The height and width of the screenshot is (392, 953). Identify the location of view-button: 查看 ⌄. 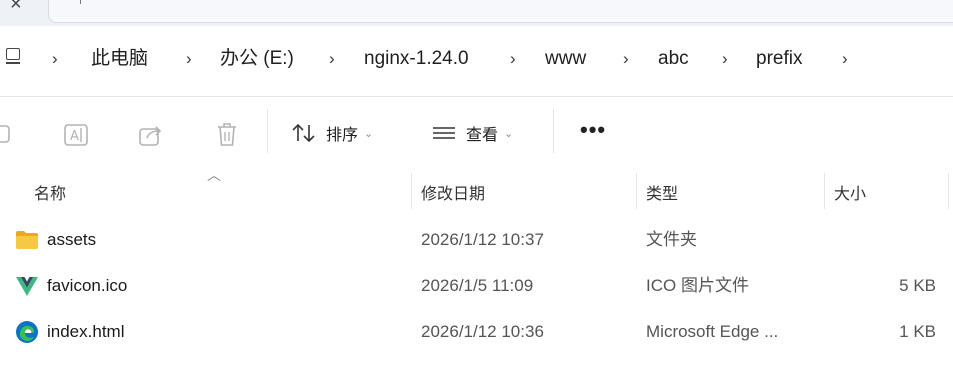
(472, 133).